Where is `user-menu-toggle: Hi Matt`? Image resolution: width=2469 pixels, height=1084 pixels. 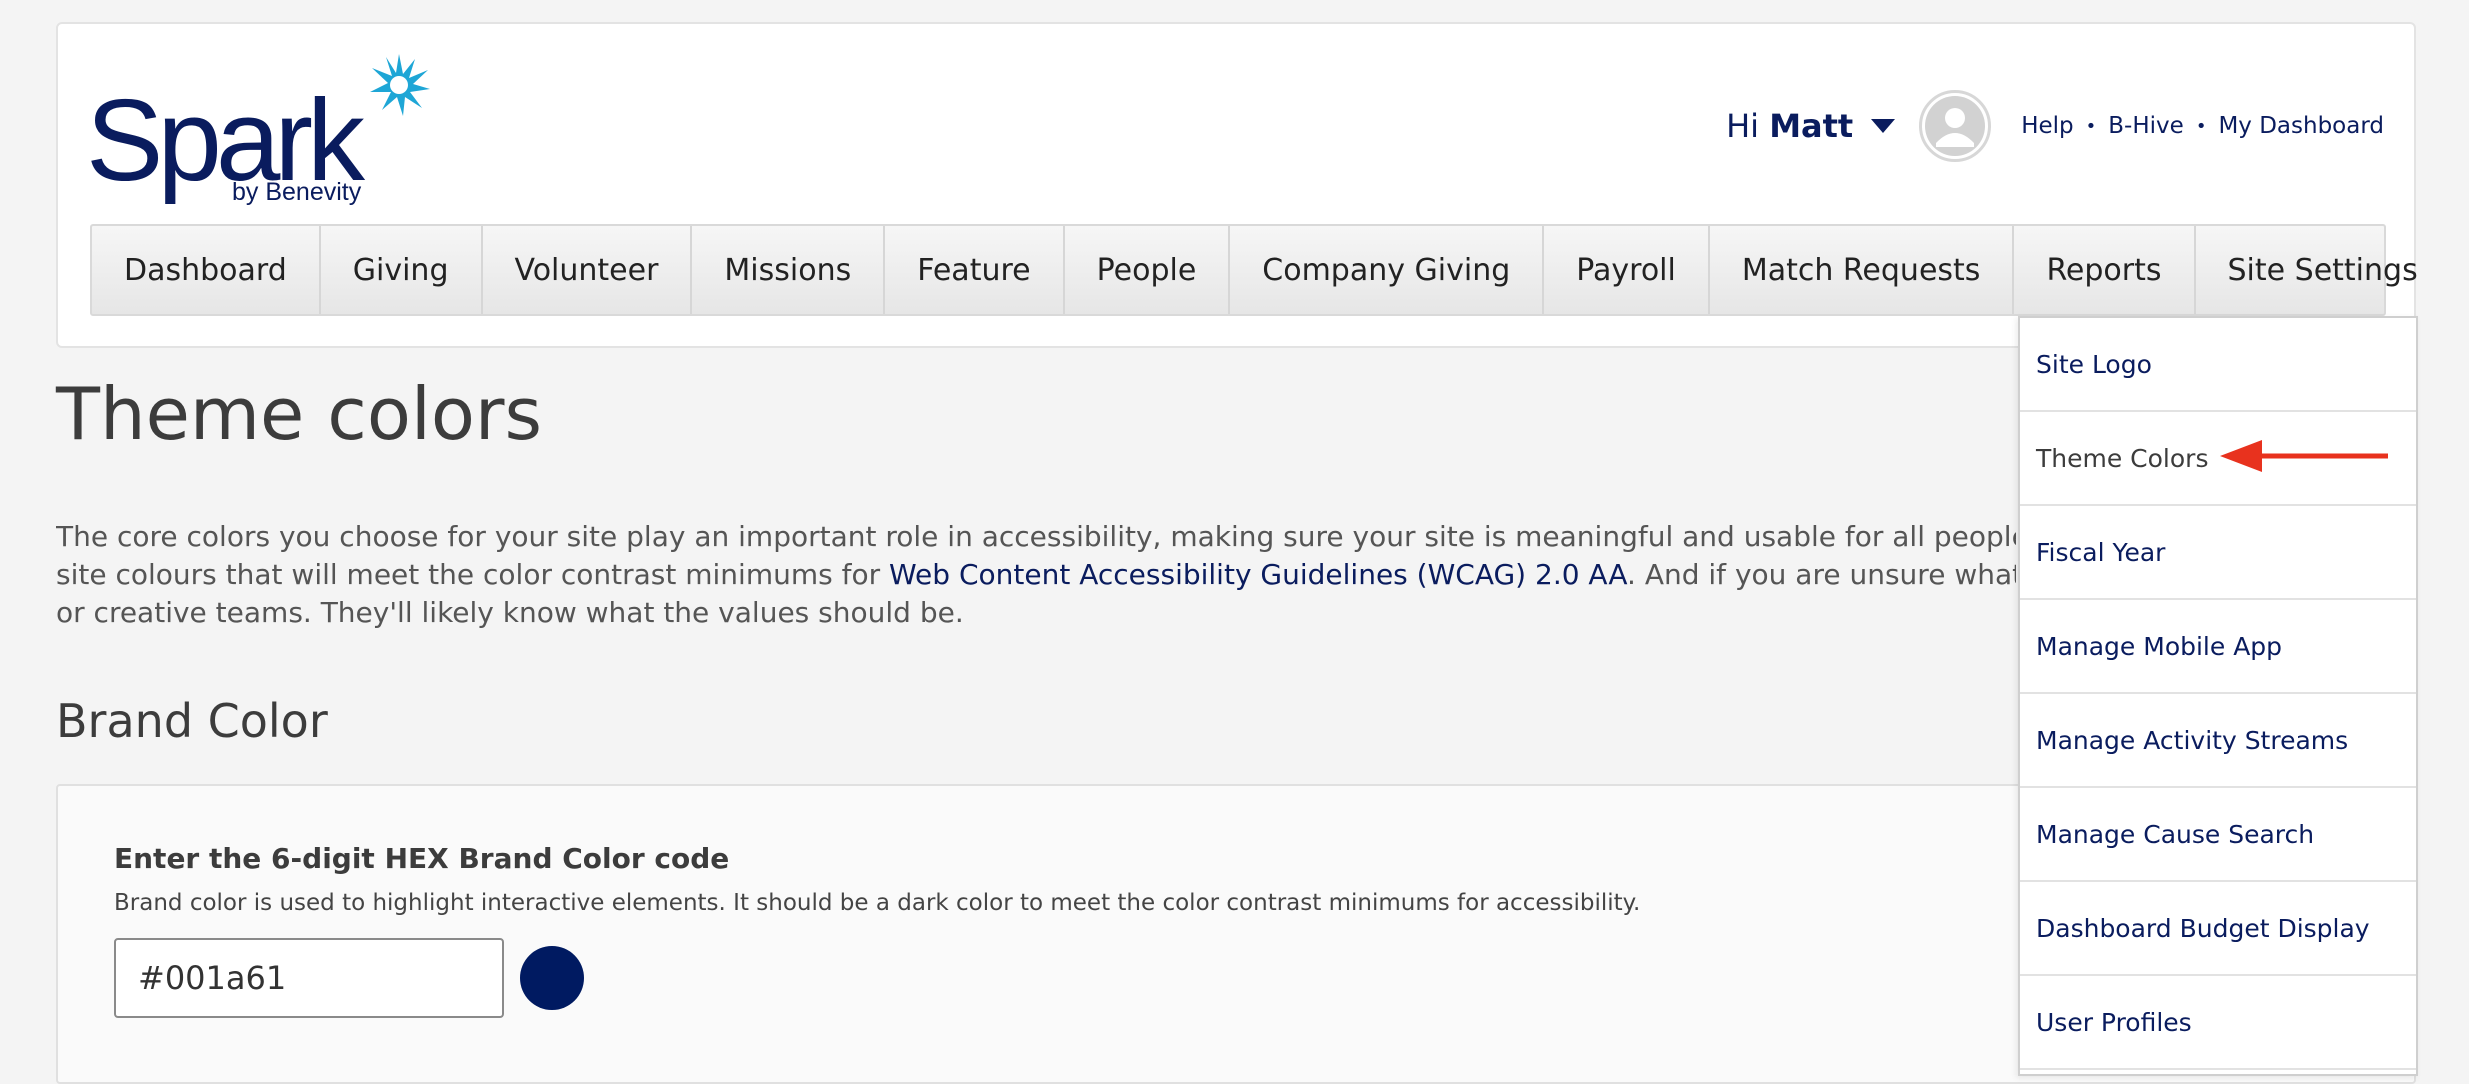
user-menu-toggle: Hi Matt is located at coordinates (1789, 126).